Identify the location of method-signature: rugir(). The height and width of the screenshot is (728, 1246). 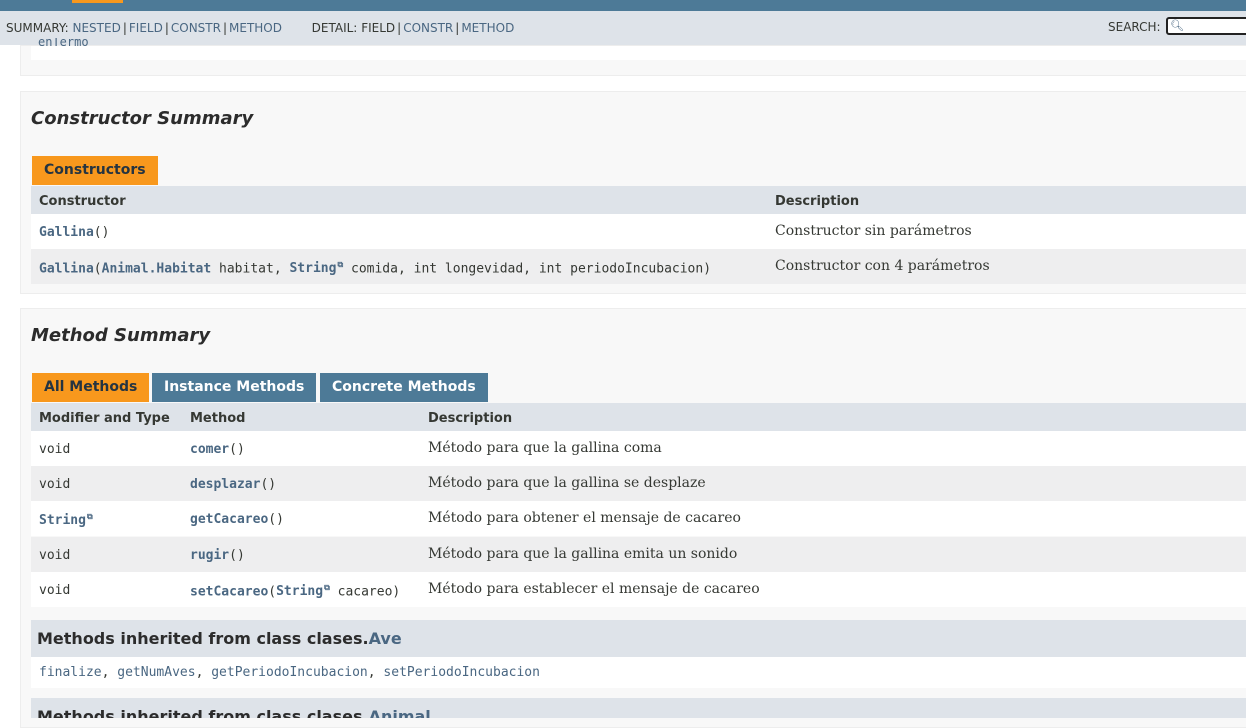
(217, 555).